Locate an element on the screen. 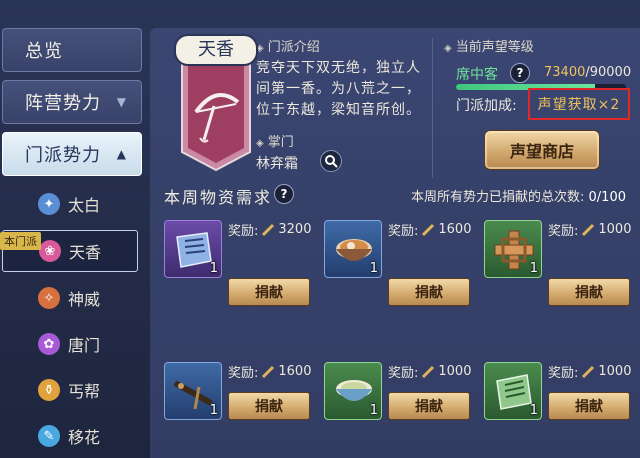 The image size is (640, 458). sect-banner: 天香 is located at coordinates (211, 104).